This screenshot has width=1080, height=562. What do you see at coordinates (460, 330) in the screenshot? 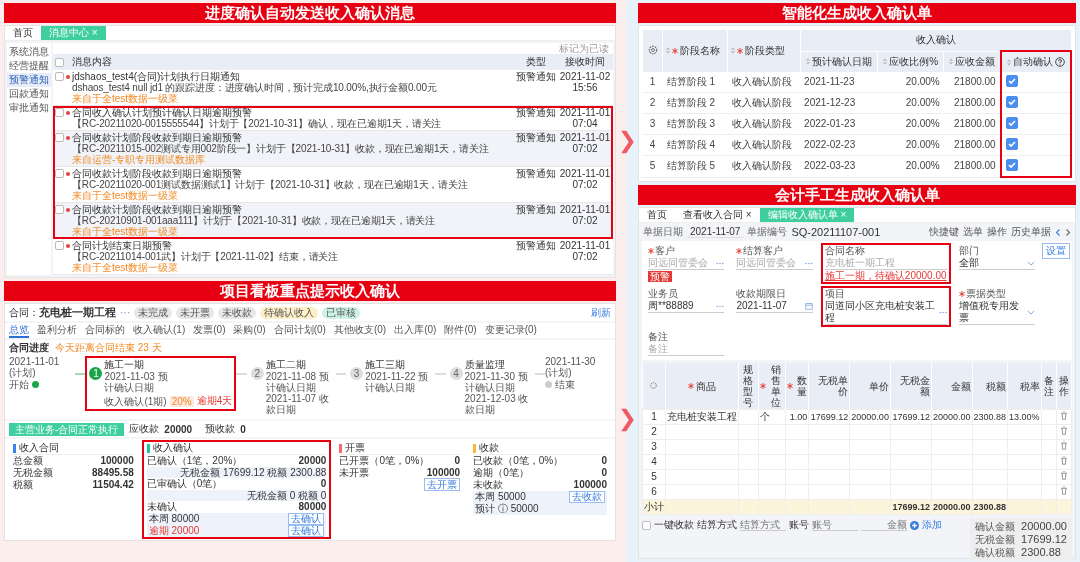
I see `tab: 附件(0)` at bounding box center [460, 330].